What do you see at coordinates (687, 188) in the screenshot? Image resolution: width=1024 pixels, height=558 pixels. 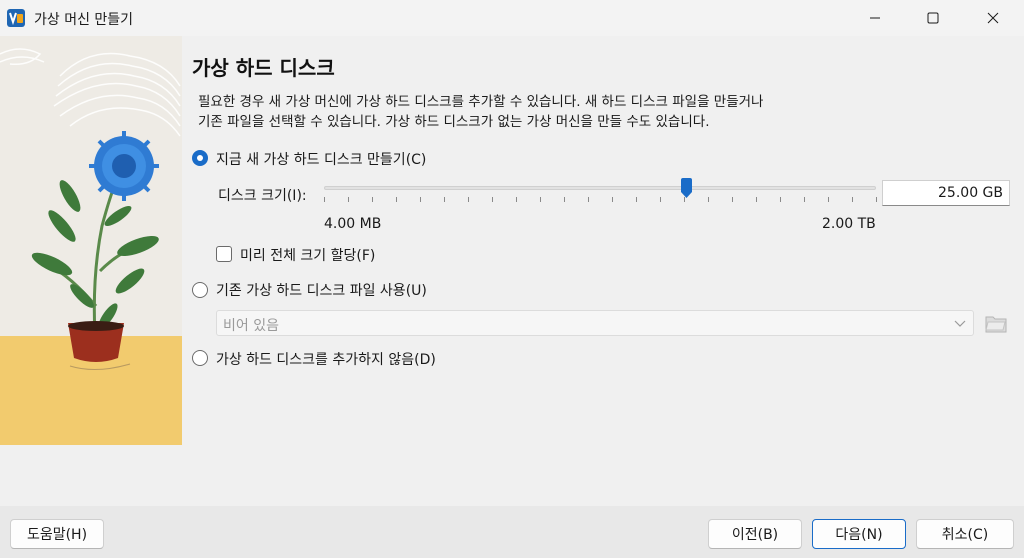 I see `slider-thumb` at bounding box center [687, 188].